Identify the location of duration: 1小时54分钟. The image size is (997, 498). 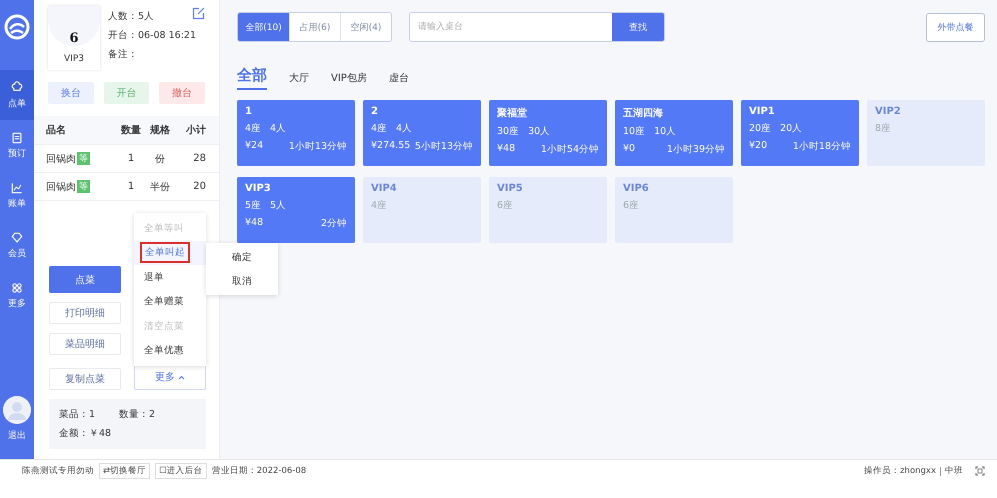
(569, 149).